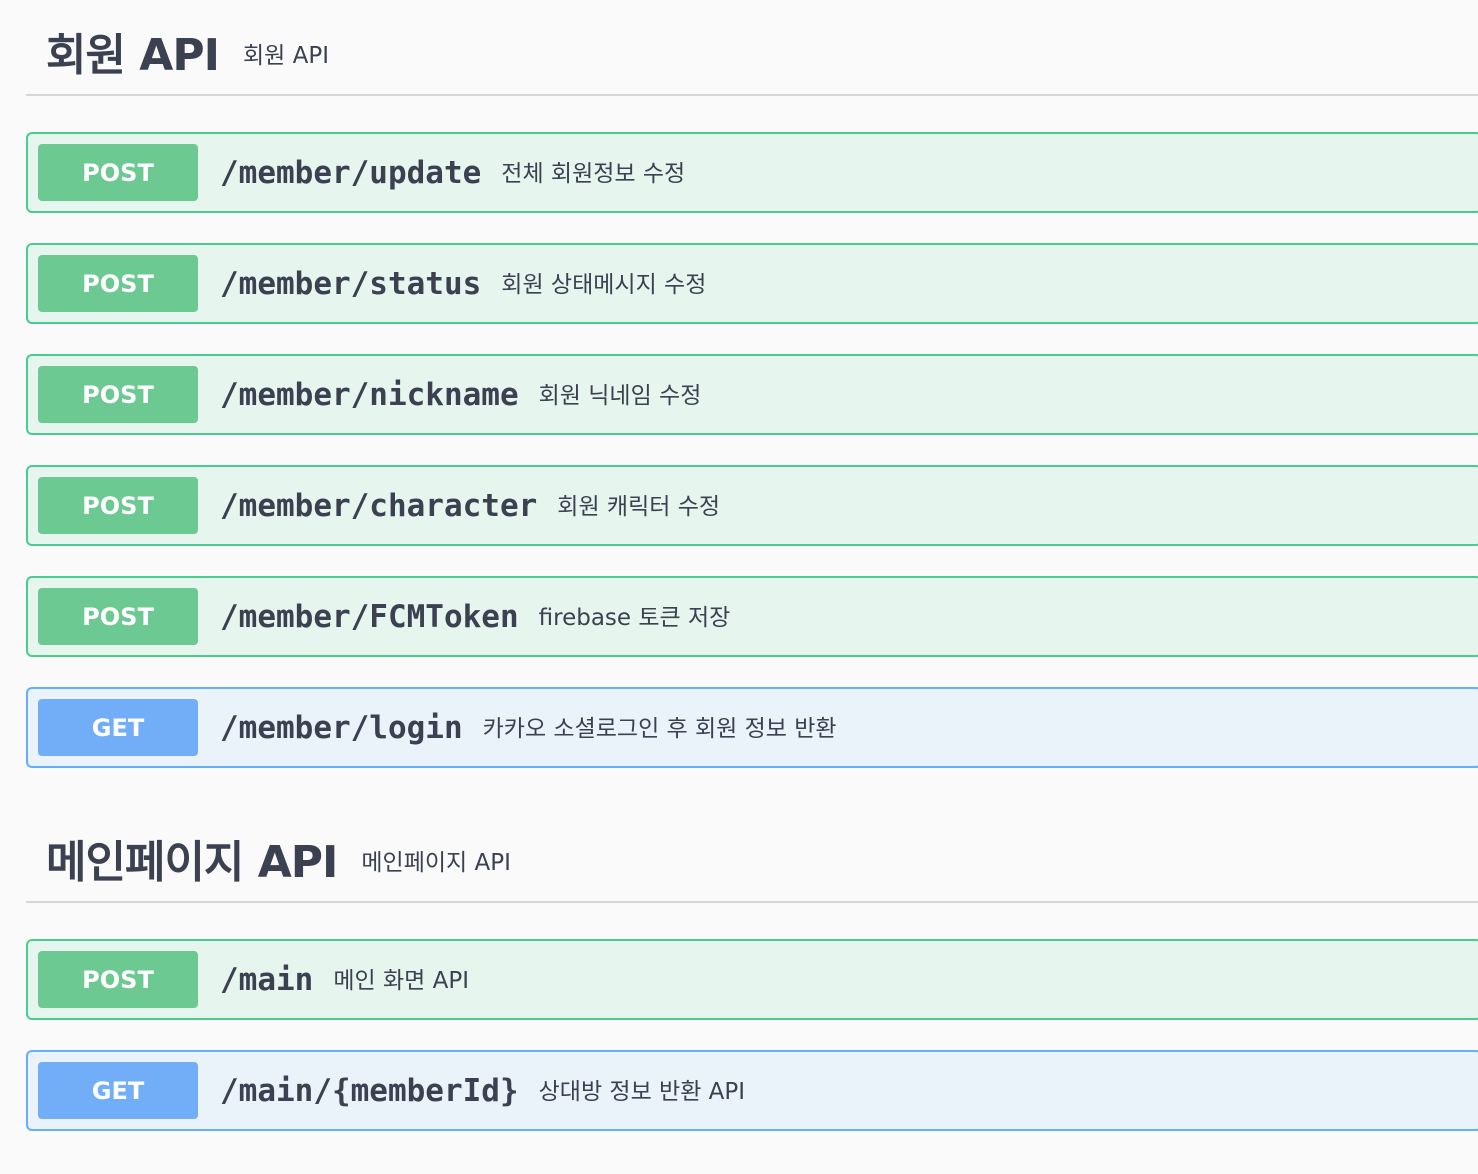 This screenshot has height=1174, width=1478. Describe the element at coordinates (267, 979) in the screenshot. I see `operation-path: /main` at that location.